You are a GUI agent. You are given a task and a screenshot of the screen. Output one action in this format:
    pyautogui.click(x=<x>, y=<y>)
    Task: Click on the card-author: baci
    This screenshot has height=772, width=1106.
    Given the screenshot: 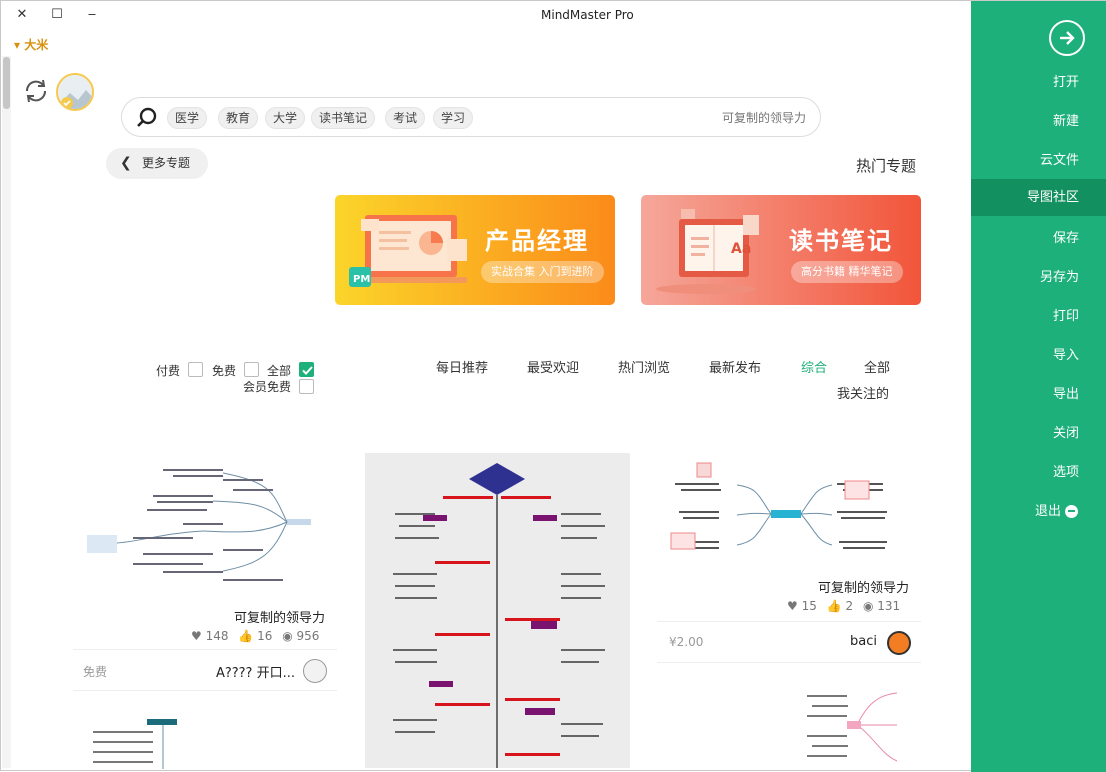 What is the action you would take?
    pyautogui.click(x=863, y=641)
    